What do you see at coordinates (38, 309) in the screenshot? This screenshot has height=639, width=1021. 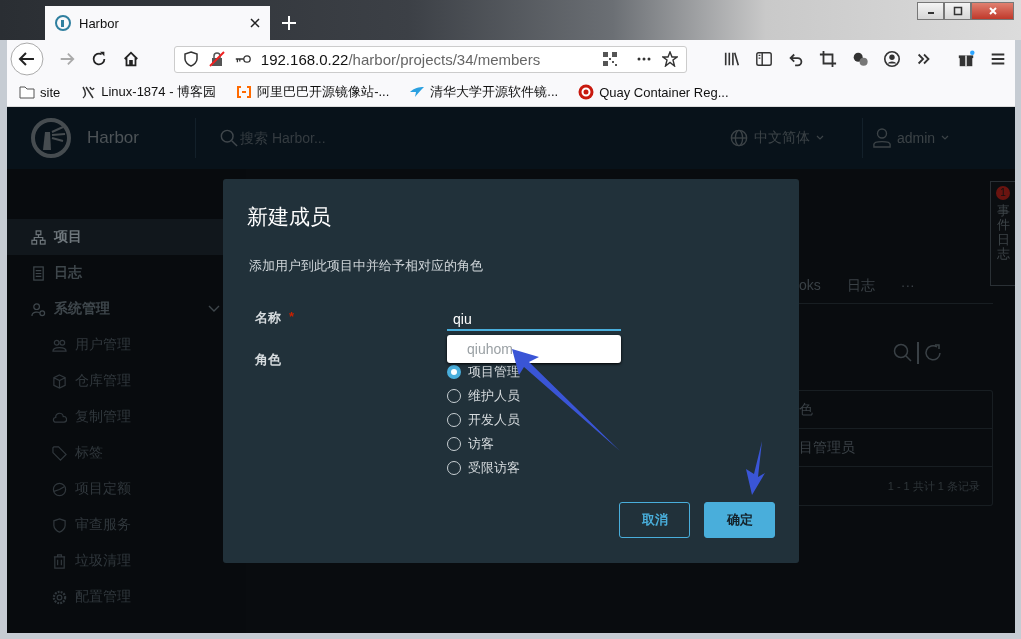 I see `user-gear-icon` at bounding box center [38, 309].